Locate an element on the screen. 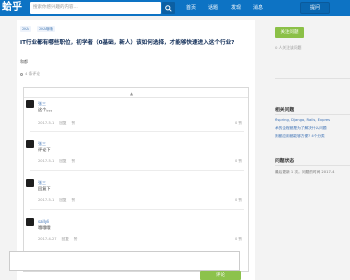 The width and height of the screenshot is (350, 280). related-question-link: flspring, Django, Rails, Expres is located at coordinates (312, 120).